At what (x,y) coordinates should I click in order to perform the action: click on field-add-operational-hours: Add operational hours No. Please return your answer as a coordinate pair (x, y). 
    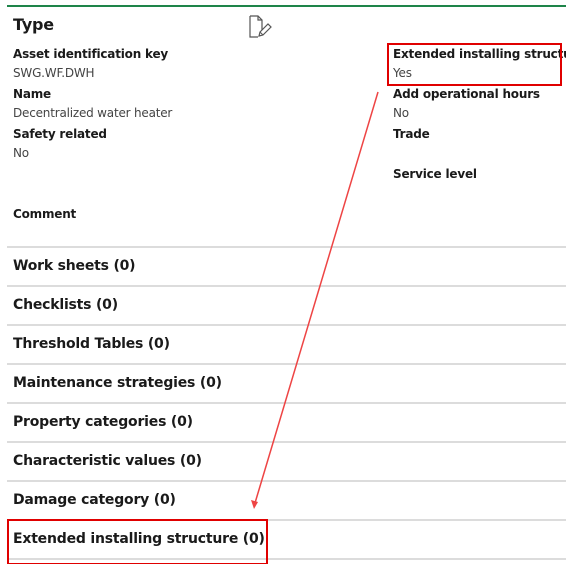
    Looking at the image, I should click on (466, 104).